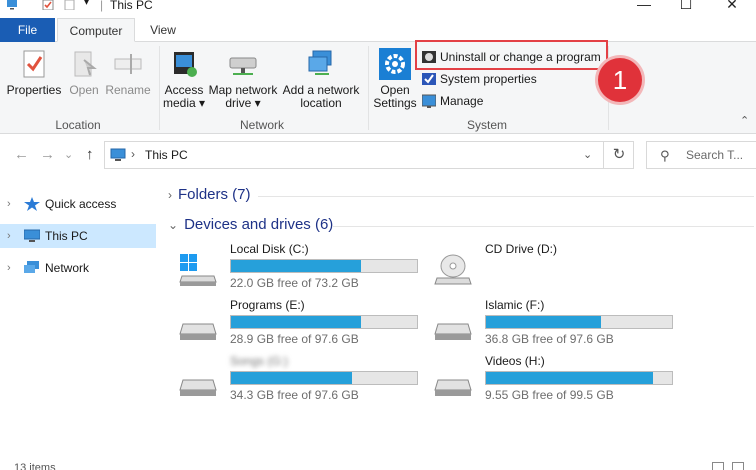 This screenshot has width=756, height=470. I want to click on access-media-label-1: Access, so click(184, 90).